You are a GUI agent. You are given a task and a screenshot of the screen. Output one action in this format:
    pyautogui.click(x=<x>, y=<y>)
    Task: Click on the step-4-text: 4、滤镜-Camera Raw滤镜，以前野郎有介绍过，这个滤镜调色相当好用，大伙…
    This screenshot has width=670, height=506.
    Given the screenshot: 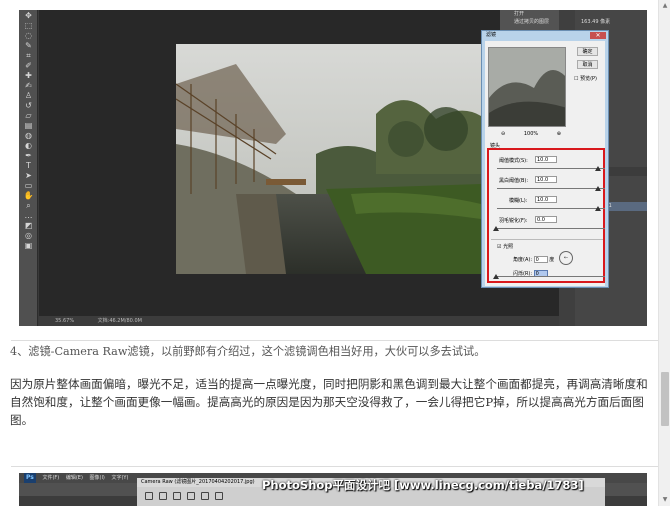 What is the action you would take?
    pyautogui.click(x=248, y=351)
    